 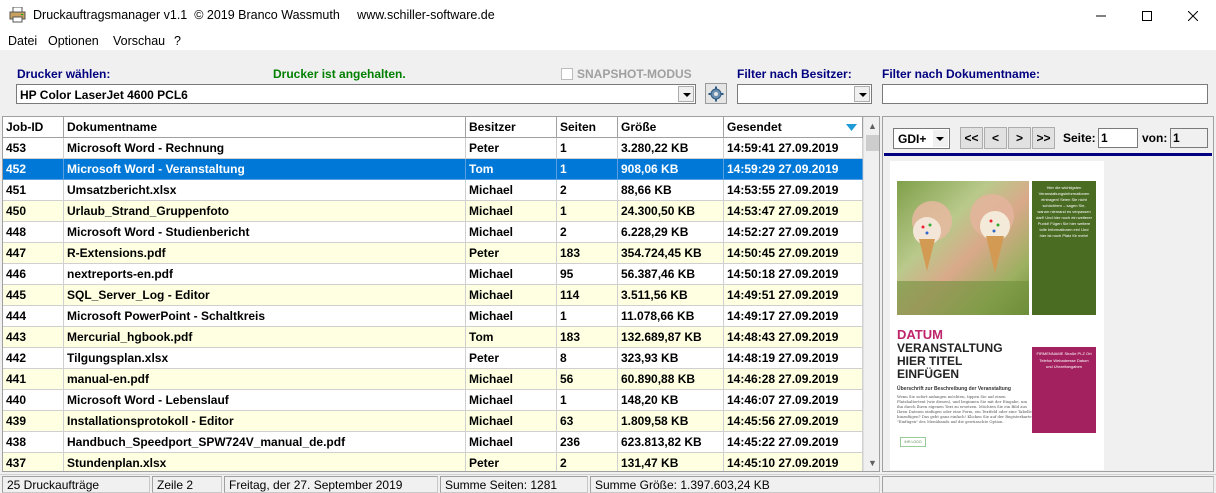 I want to click on cell-pages: 236, so click(x=587, y=442).